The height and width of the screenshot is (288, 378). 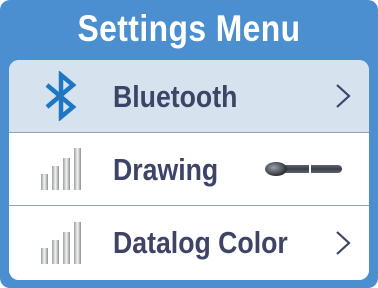 I want to click on menu-item-label: Bluetooth, so click(x=175, y=96).